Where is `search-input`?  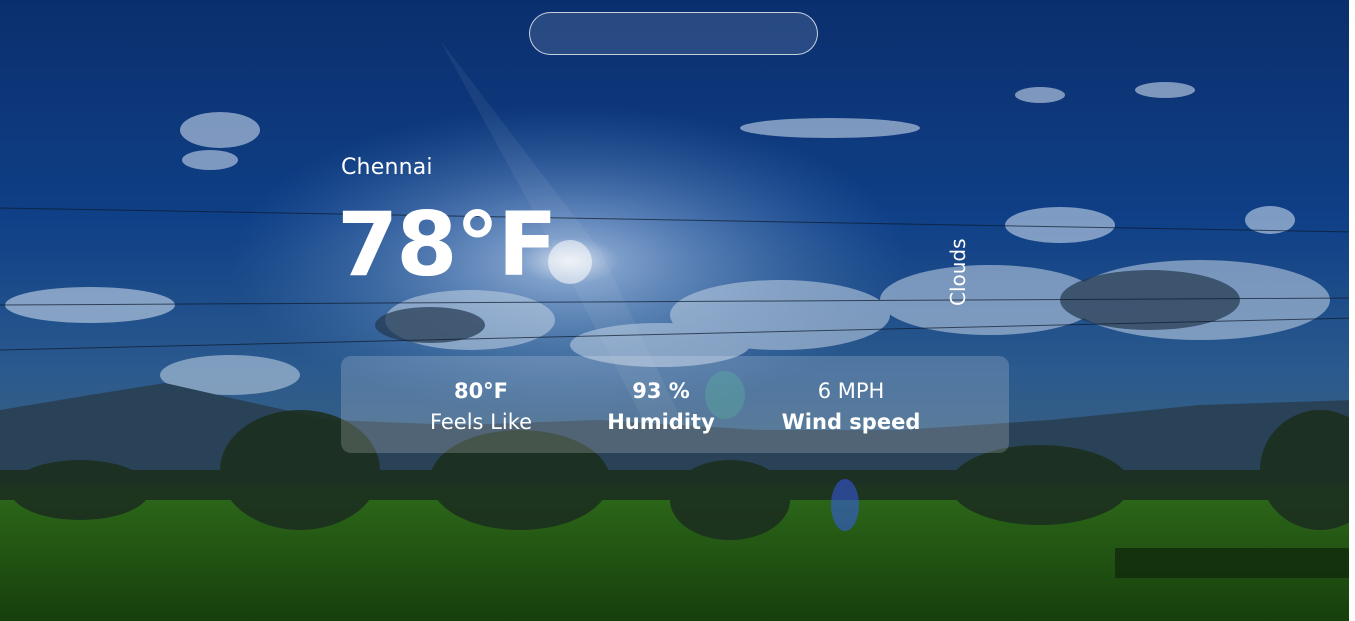 search-input is located at coordinates (673, 33).